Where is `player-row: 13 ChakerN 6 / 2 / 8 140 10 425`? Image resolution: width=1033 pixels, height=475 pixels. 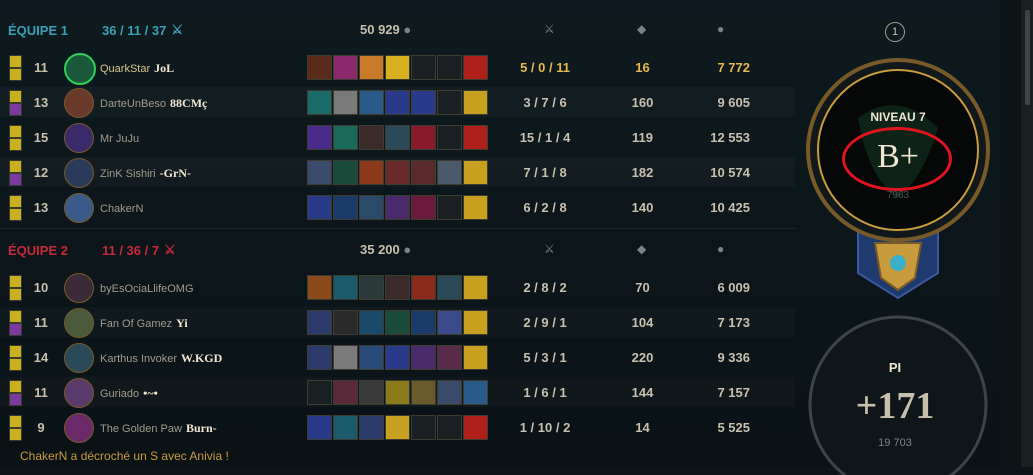
player-row: 13 ChakerN 6 / 2 / 8 140 10 425 is located at coordinates (397, 207).